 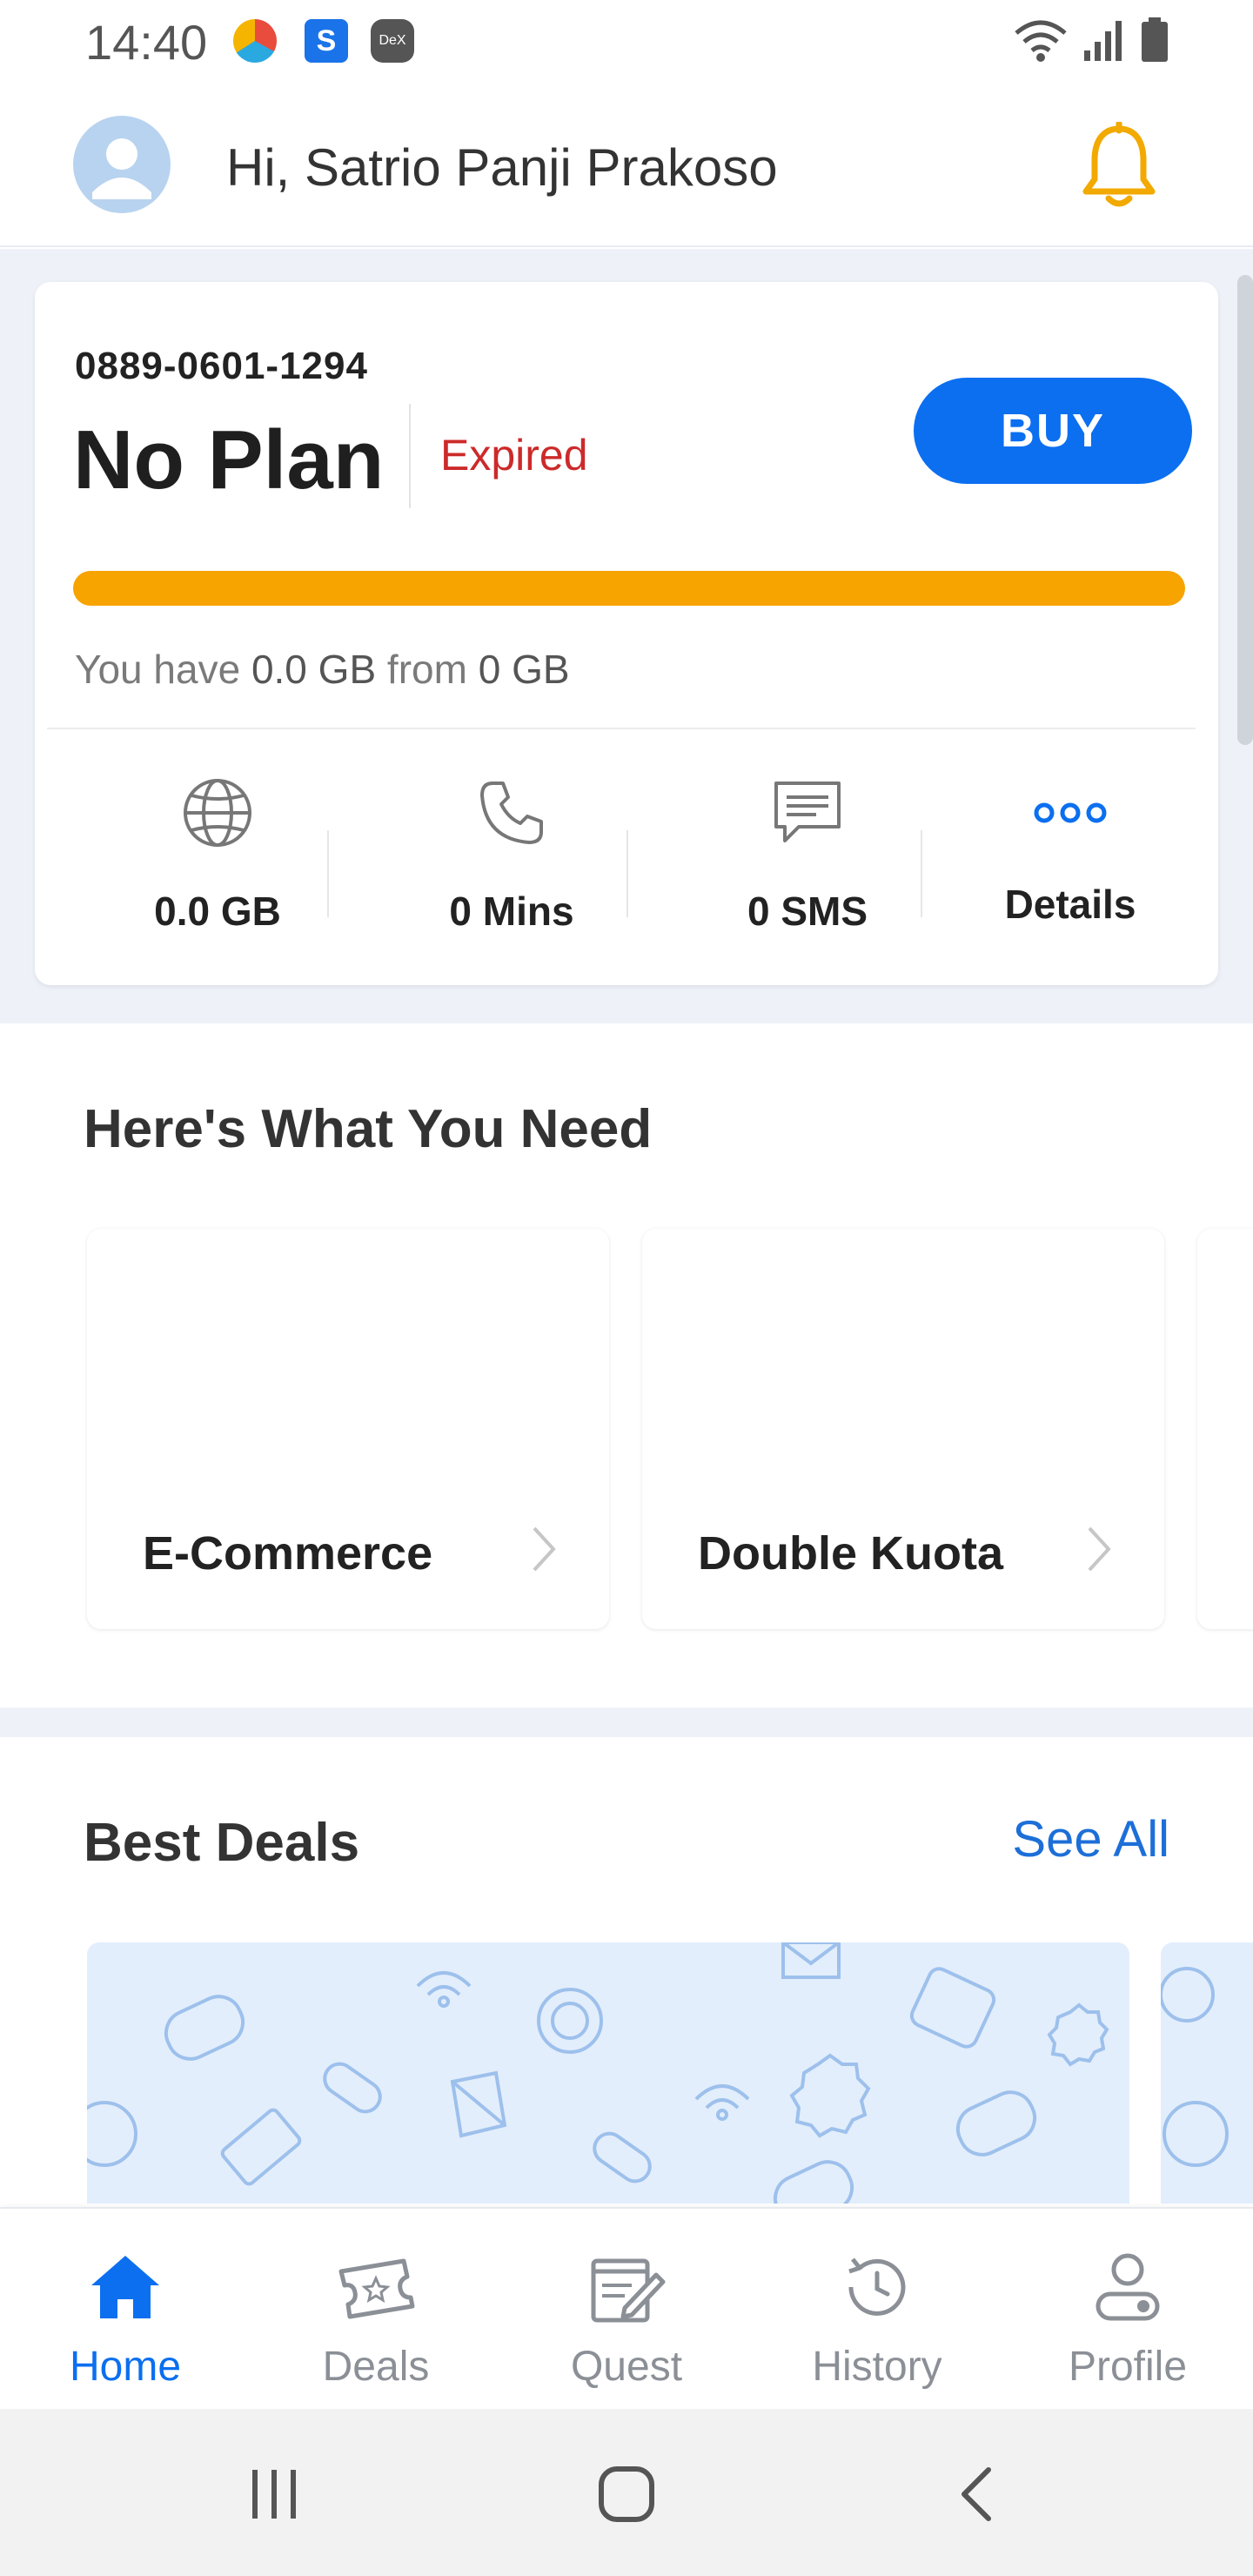 What do you see at coordinates (410, 456) in the screenshot?
I see `plan-divider` at bounding box center [410, 456].